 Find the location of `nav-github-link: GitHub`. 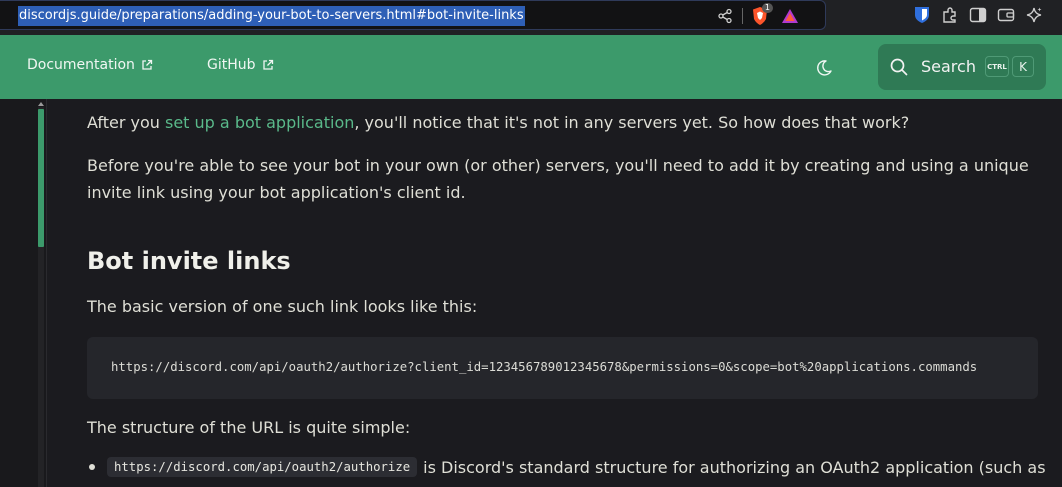

nav-github-link: GitHub is located at coordinates (240, 65).